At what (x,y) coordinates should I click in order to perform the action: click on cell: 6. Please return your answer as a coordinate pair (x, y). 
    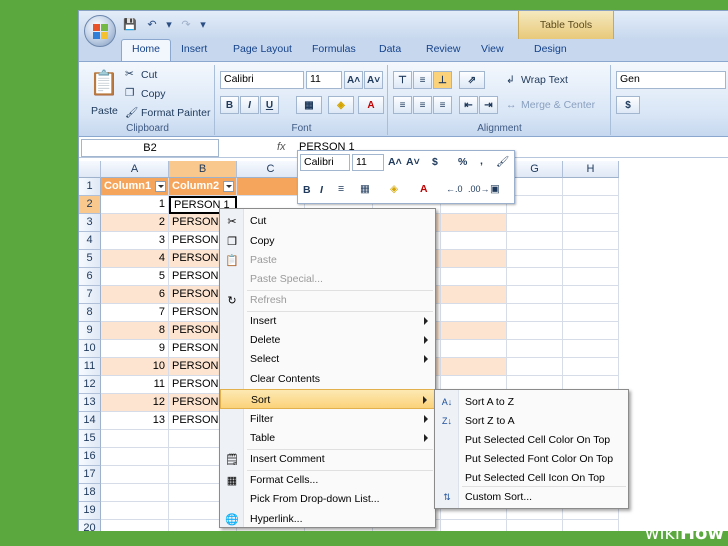
    Looking at the image, I should click on (135, 295).